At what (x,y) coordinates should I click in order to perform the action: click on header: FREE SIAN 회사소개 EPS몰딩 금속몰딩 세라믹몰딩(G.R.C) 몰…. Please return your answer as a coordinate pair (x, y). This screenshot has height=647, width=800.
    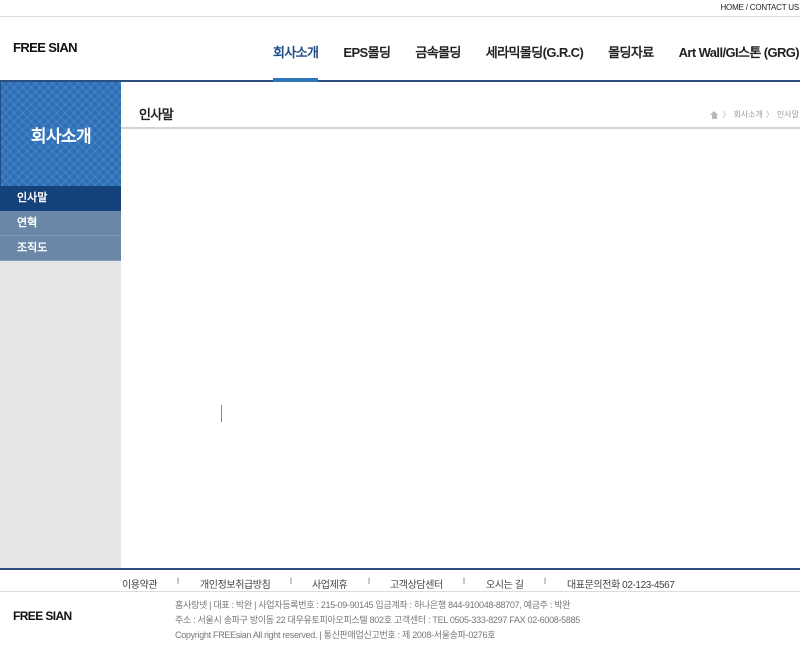
    Looking at the image, I should click on (400, 49).